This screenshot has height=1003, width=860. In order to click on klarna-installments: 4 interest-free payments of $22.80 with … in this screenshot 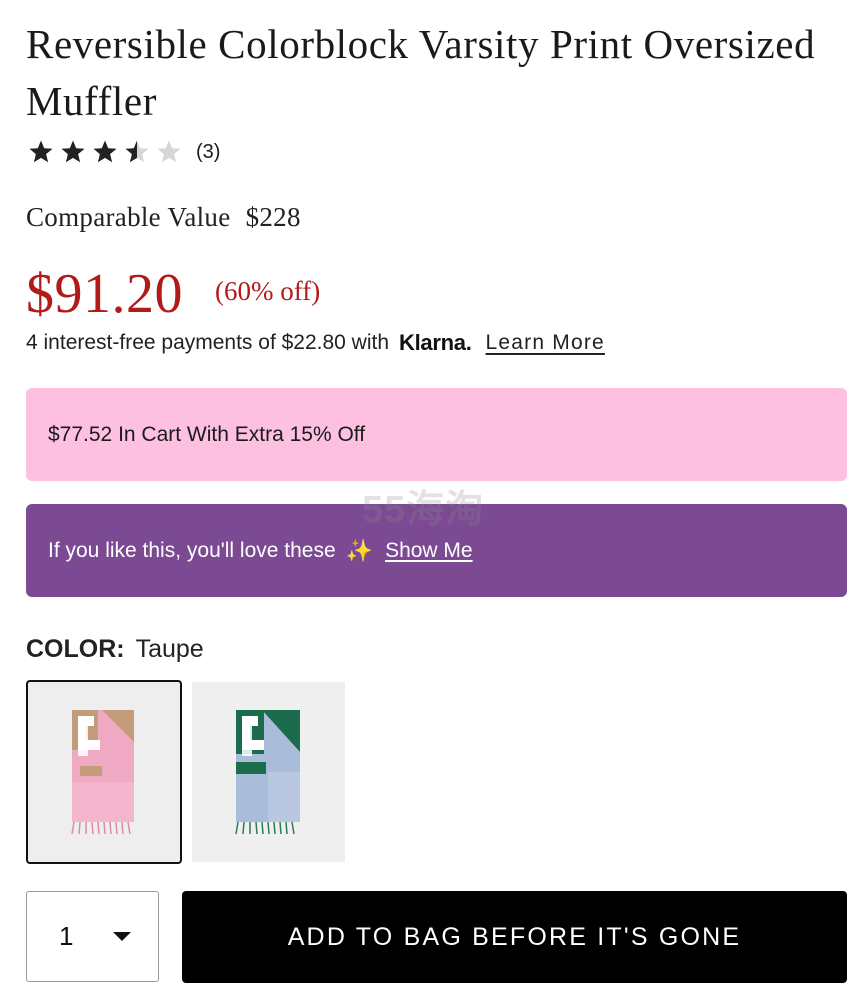, I will do `click(315, 343)`.